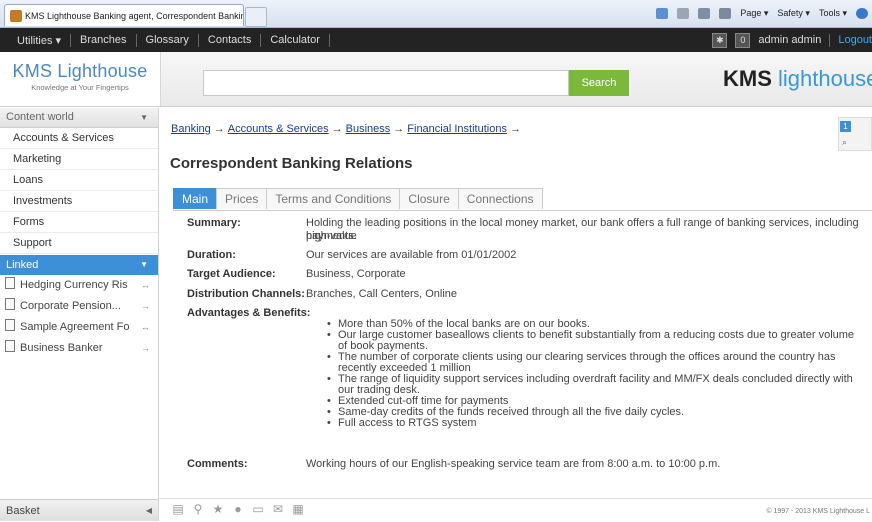  What do you see at coordinates (522, 210) in the screenshot?
I see `tab-underline` at bounding box center [522, 210].